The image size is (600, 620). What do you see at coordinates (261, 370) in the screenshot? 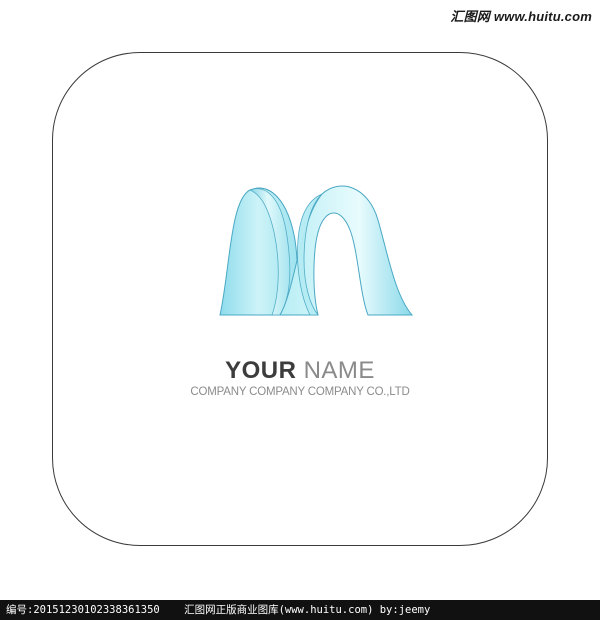
I see `brand-name-word-1: YOUR` at bounding box center [261, 370].